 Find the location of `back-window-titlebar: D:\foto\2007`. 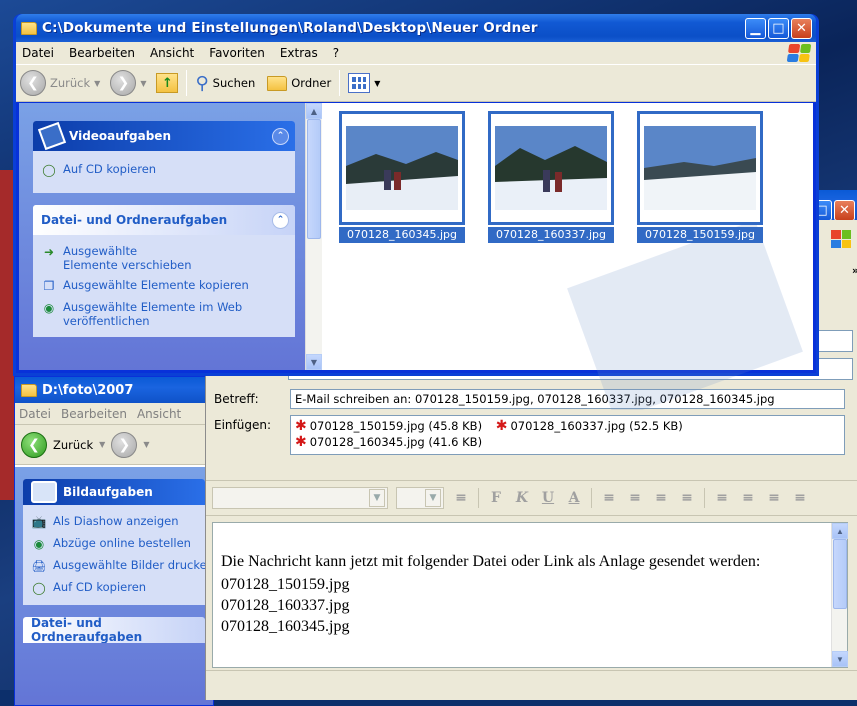

back-window-titlebar: D:\foto\2007 is located at coordinates (114, 390).